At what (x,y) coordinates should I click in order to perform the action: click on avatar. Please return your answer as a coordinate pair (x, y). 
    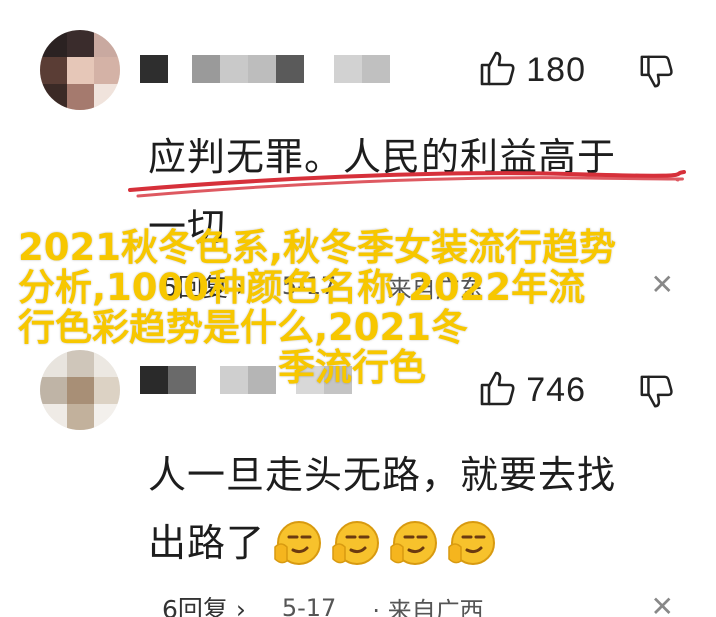
    Looking at the image, I should click on (80, 70).